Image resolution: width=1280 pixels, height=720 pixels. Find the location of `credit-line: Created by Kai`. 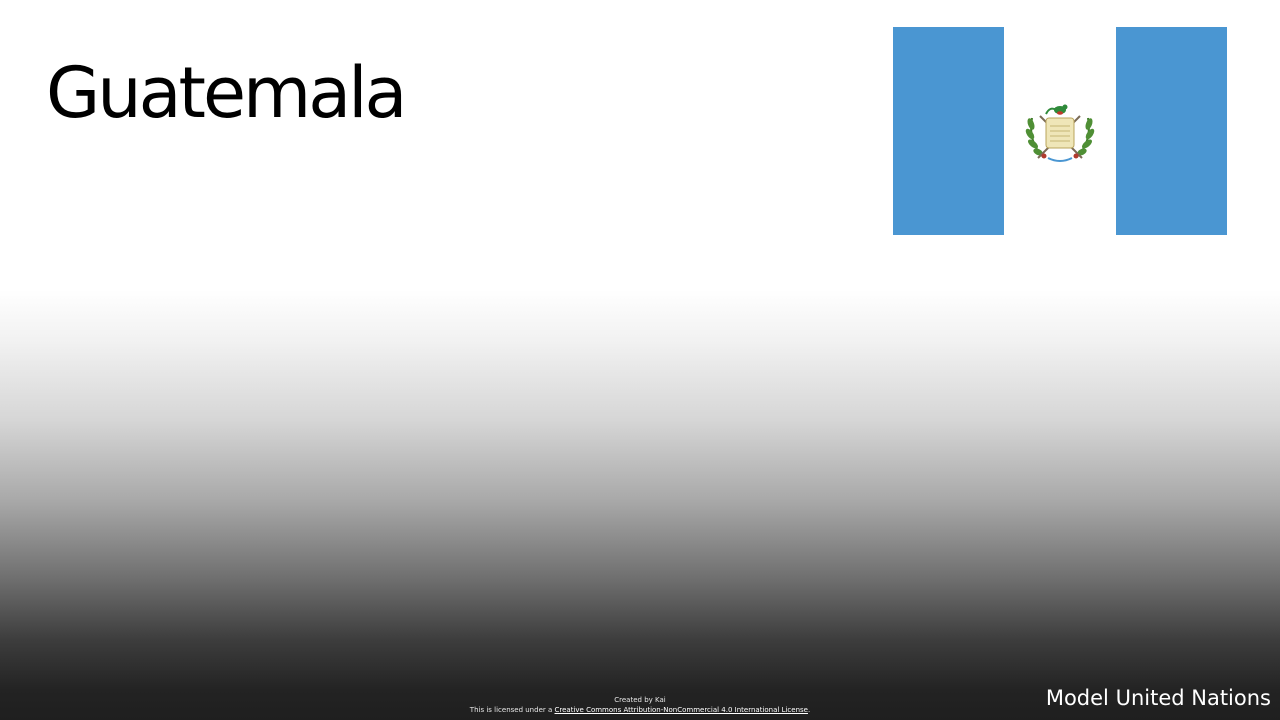

credit-line: Created by Kai is located at coordinates (640, 700).